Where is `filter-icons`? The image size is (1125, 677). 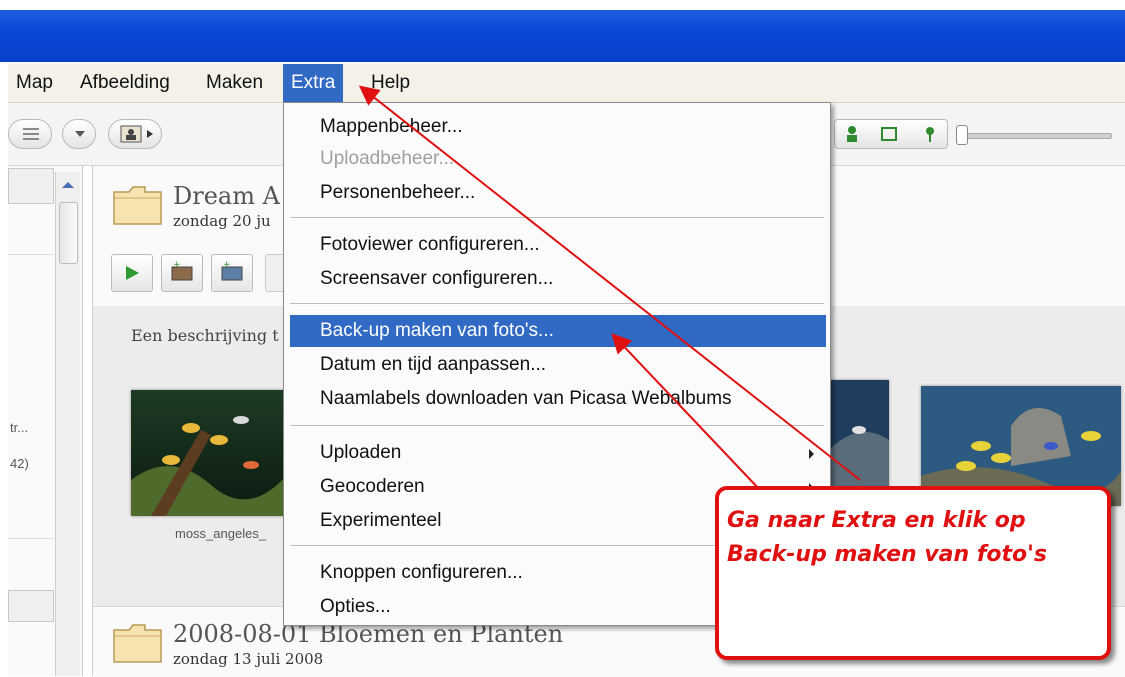 filter-icons is located at coordinates (890, 134).